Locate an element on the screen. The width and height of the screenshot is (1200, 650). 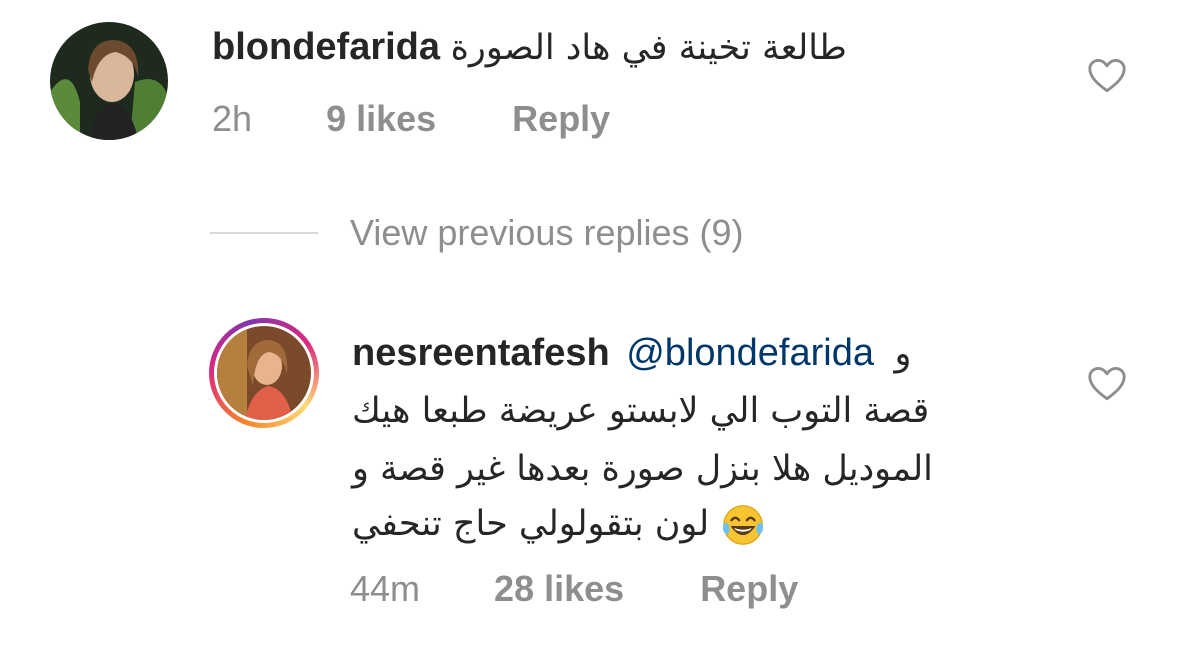
avatar-nesreentafesh is located at coordinates (264, 373).